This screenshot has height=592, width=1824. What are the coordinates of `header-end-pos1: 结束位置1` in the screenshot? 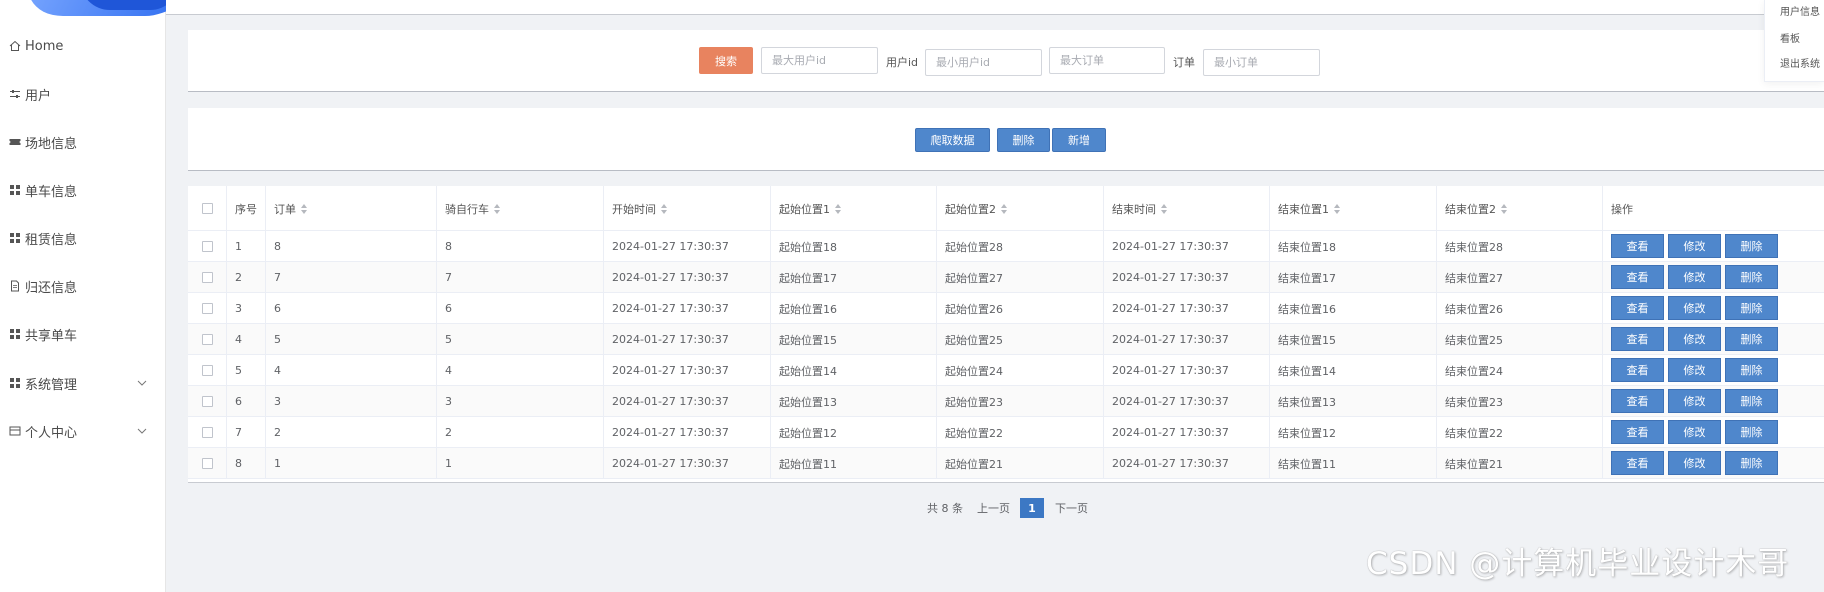 It's located at (1353, 208).